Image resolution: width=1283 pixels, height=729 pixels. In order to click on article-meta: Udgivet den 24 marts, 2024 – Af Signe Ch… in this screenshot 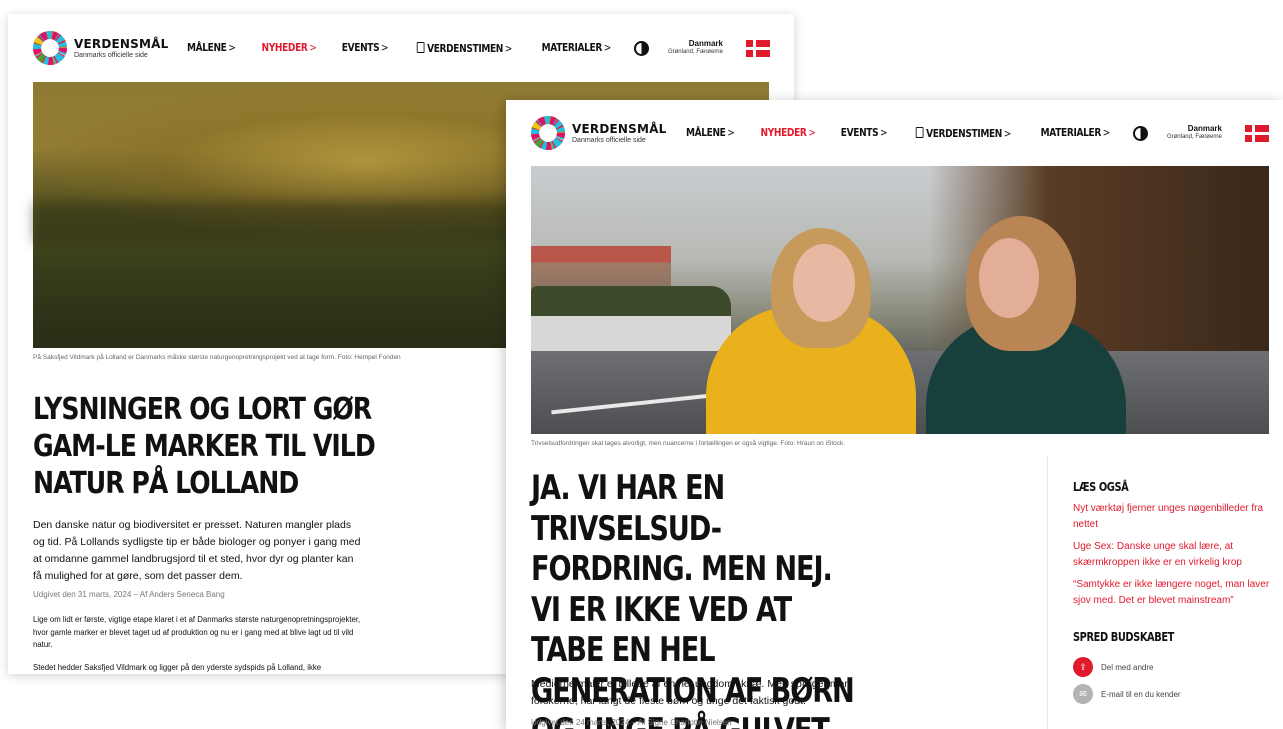, I will do `click(631, 722)`.